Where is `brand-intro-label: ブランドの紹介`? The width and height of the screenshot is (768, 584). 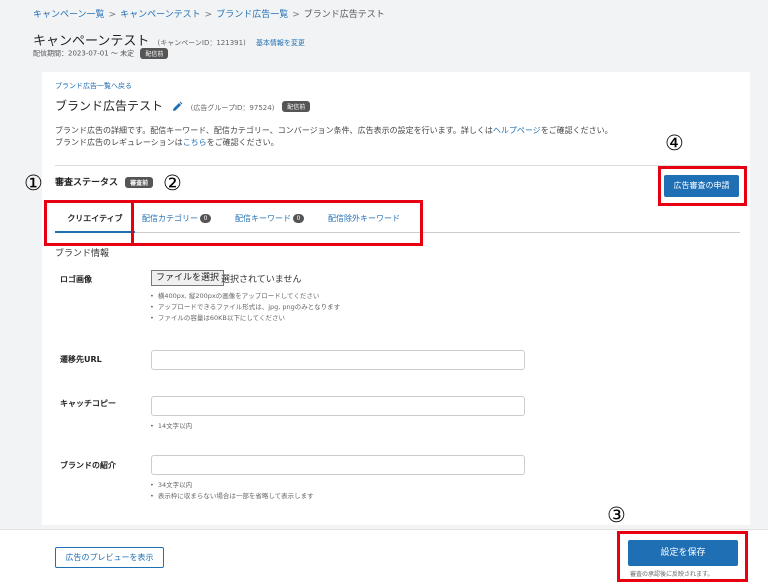 brand-intro-label: ブランドの紹介 is located at coordinates (88, 465).